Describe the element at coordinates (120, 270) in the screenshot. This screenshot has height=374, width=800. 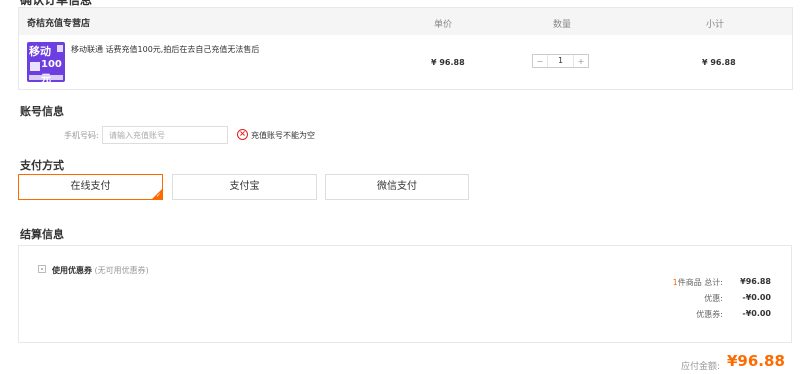
I see `coupon-note: (无可用优惠券)` at that location.